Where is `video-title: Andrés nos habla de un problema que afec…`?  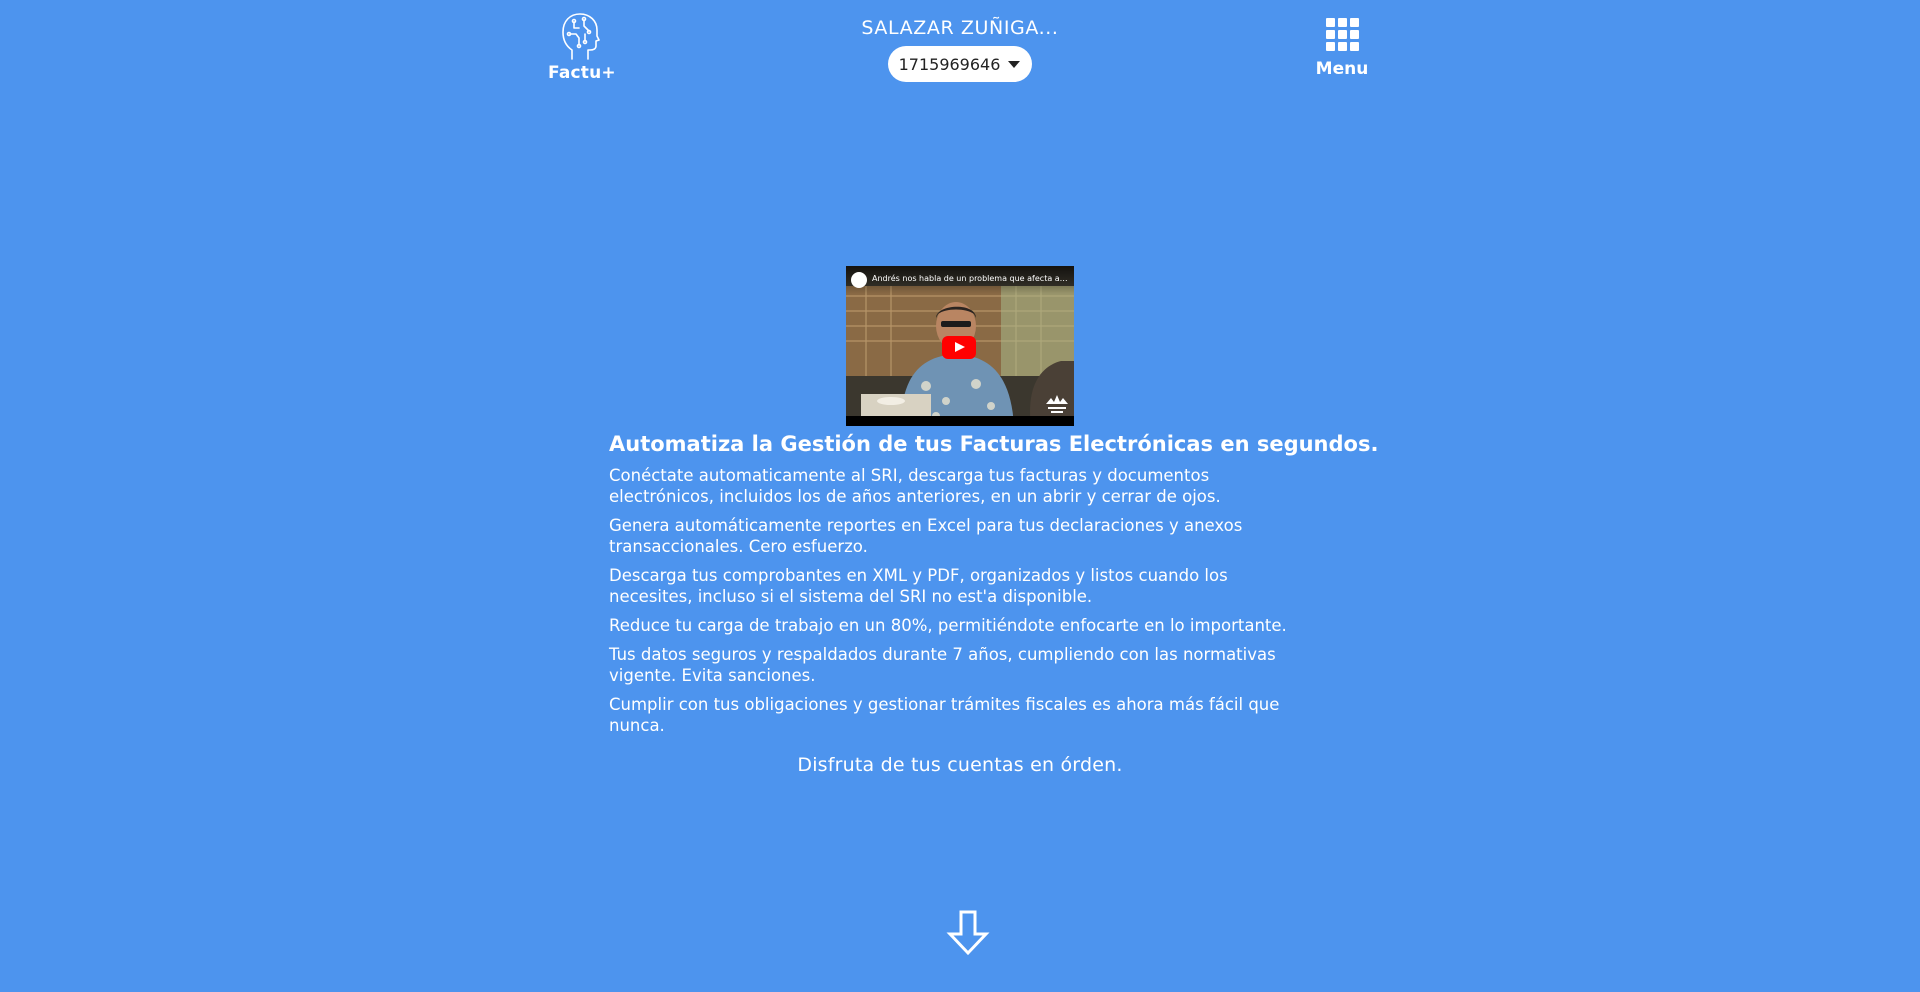
video-title: Andrés nos habla de un problema que afec… is located at coordinates (970, 278).